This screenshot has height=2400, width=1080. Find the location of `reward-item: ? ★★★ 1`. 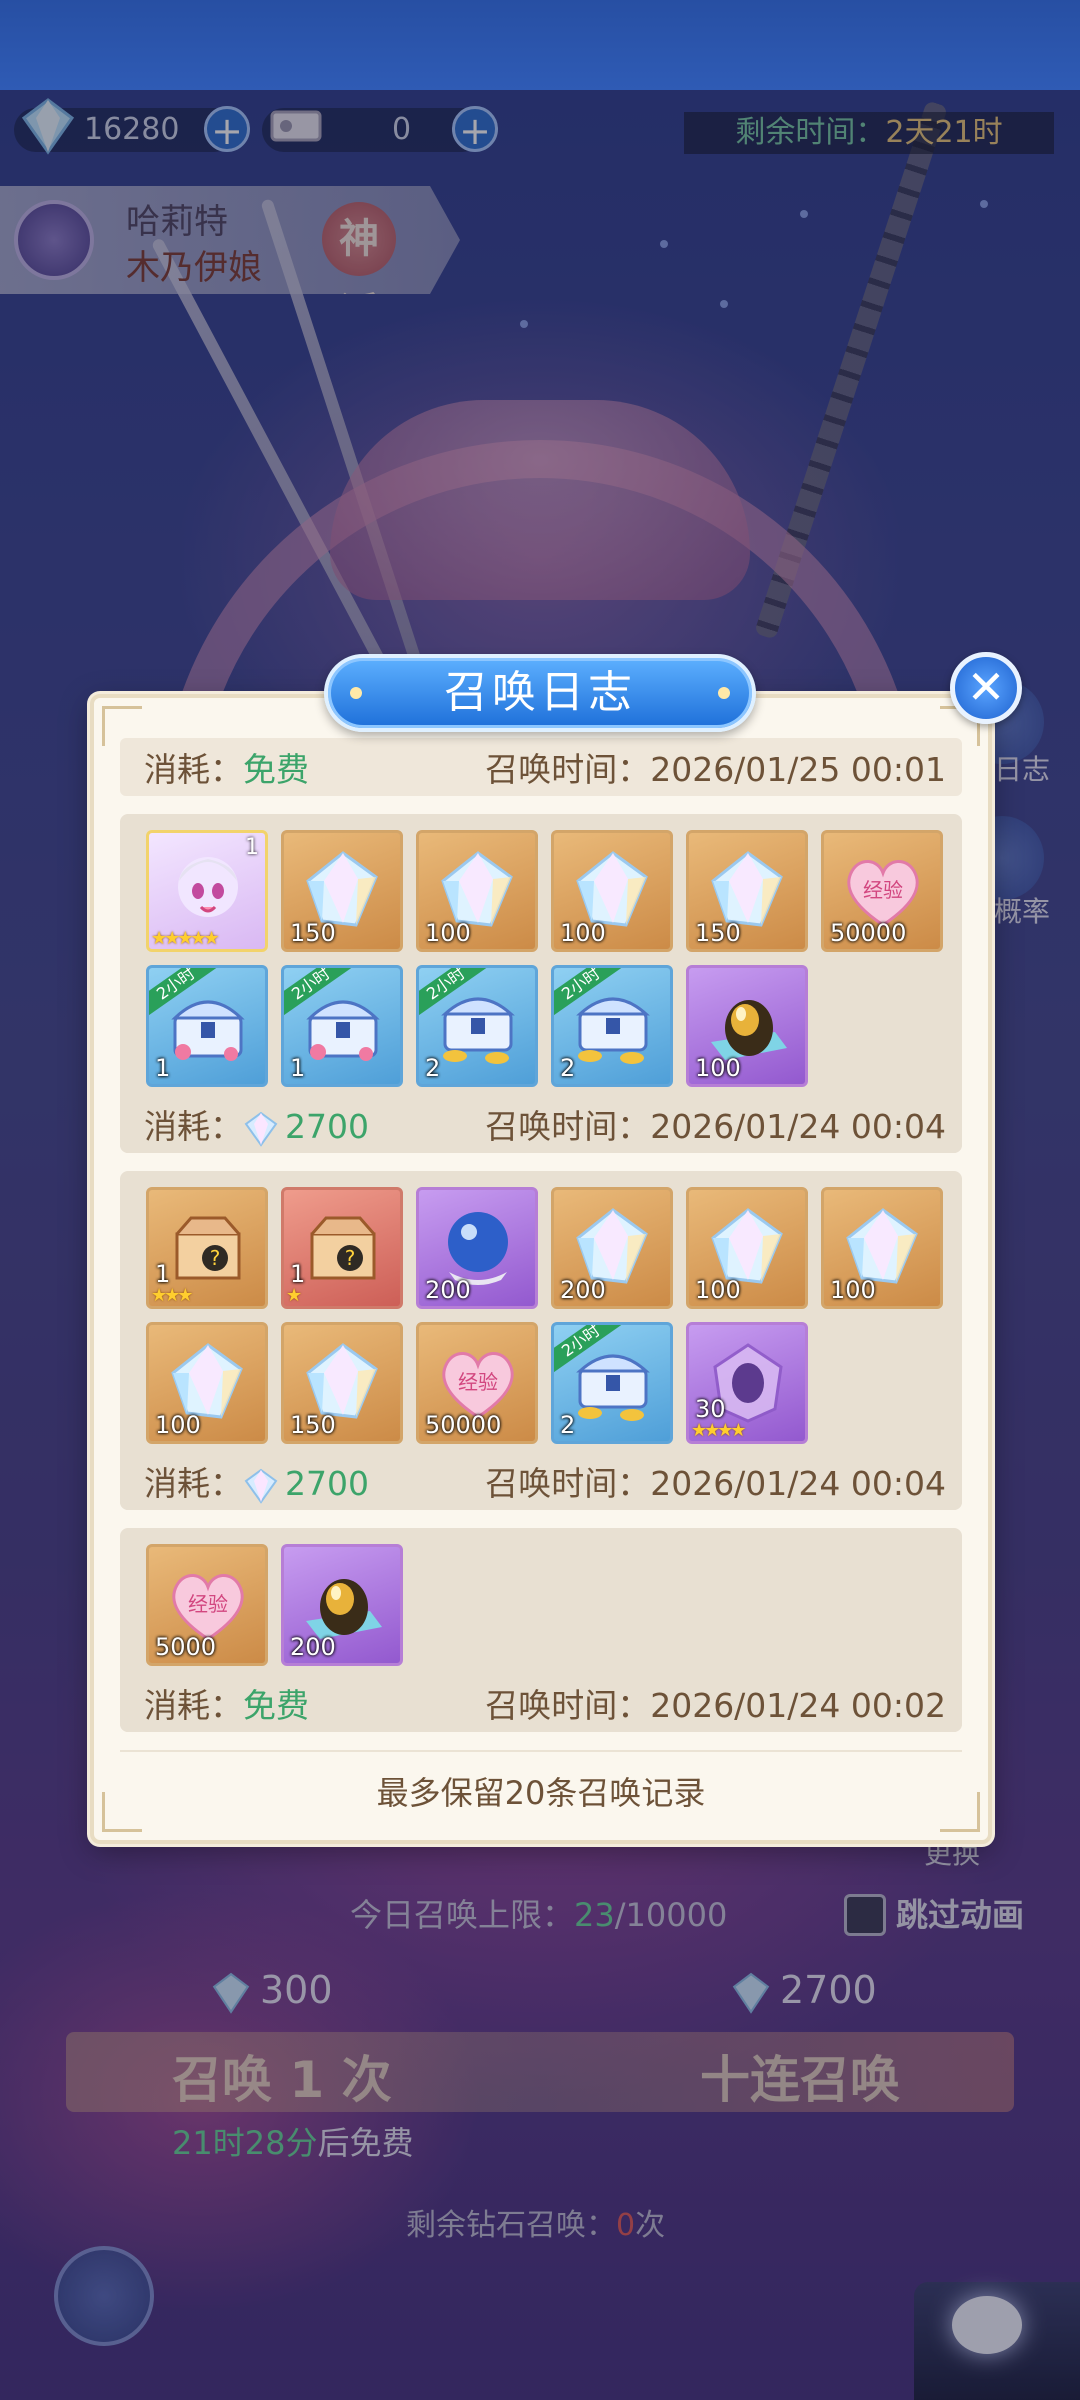

reward-item: ? ★★★ 1 is located at coordinates (207, 1248).